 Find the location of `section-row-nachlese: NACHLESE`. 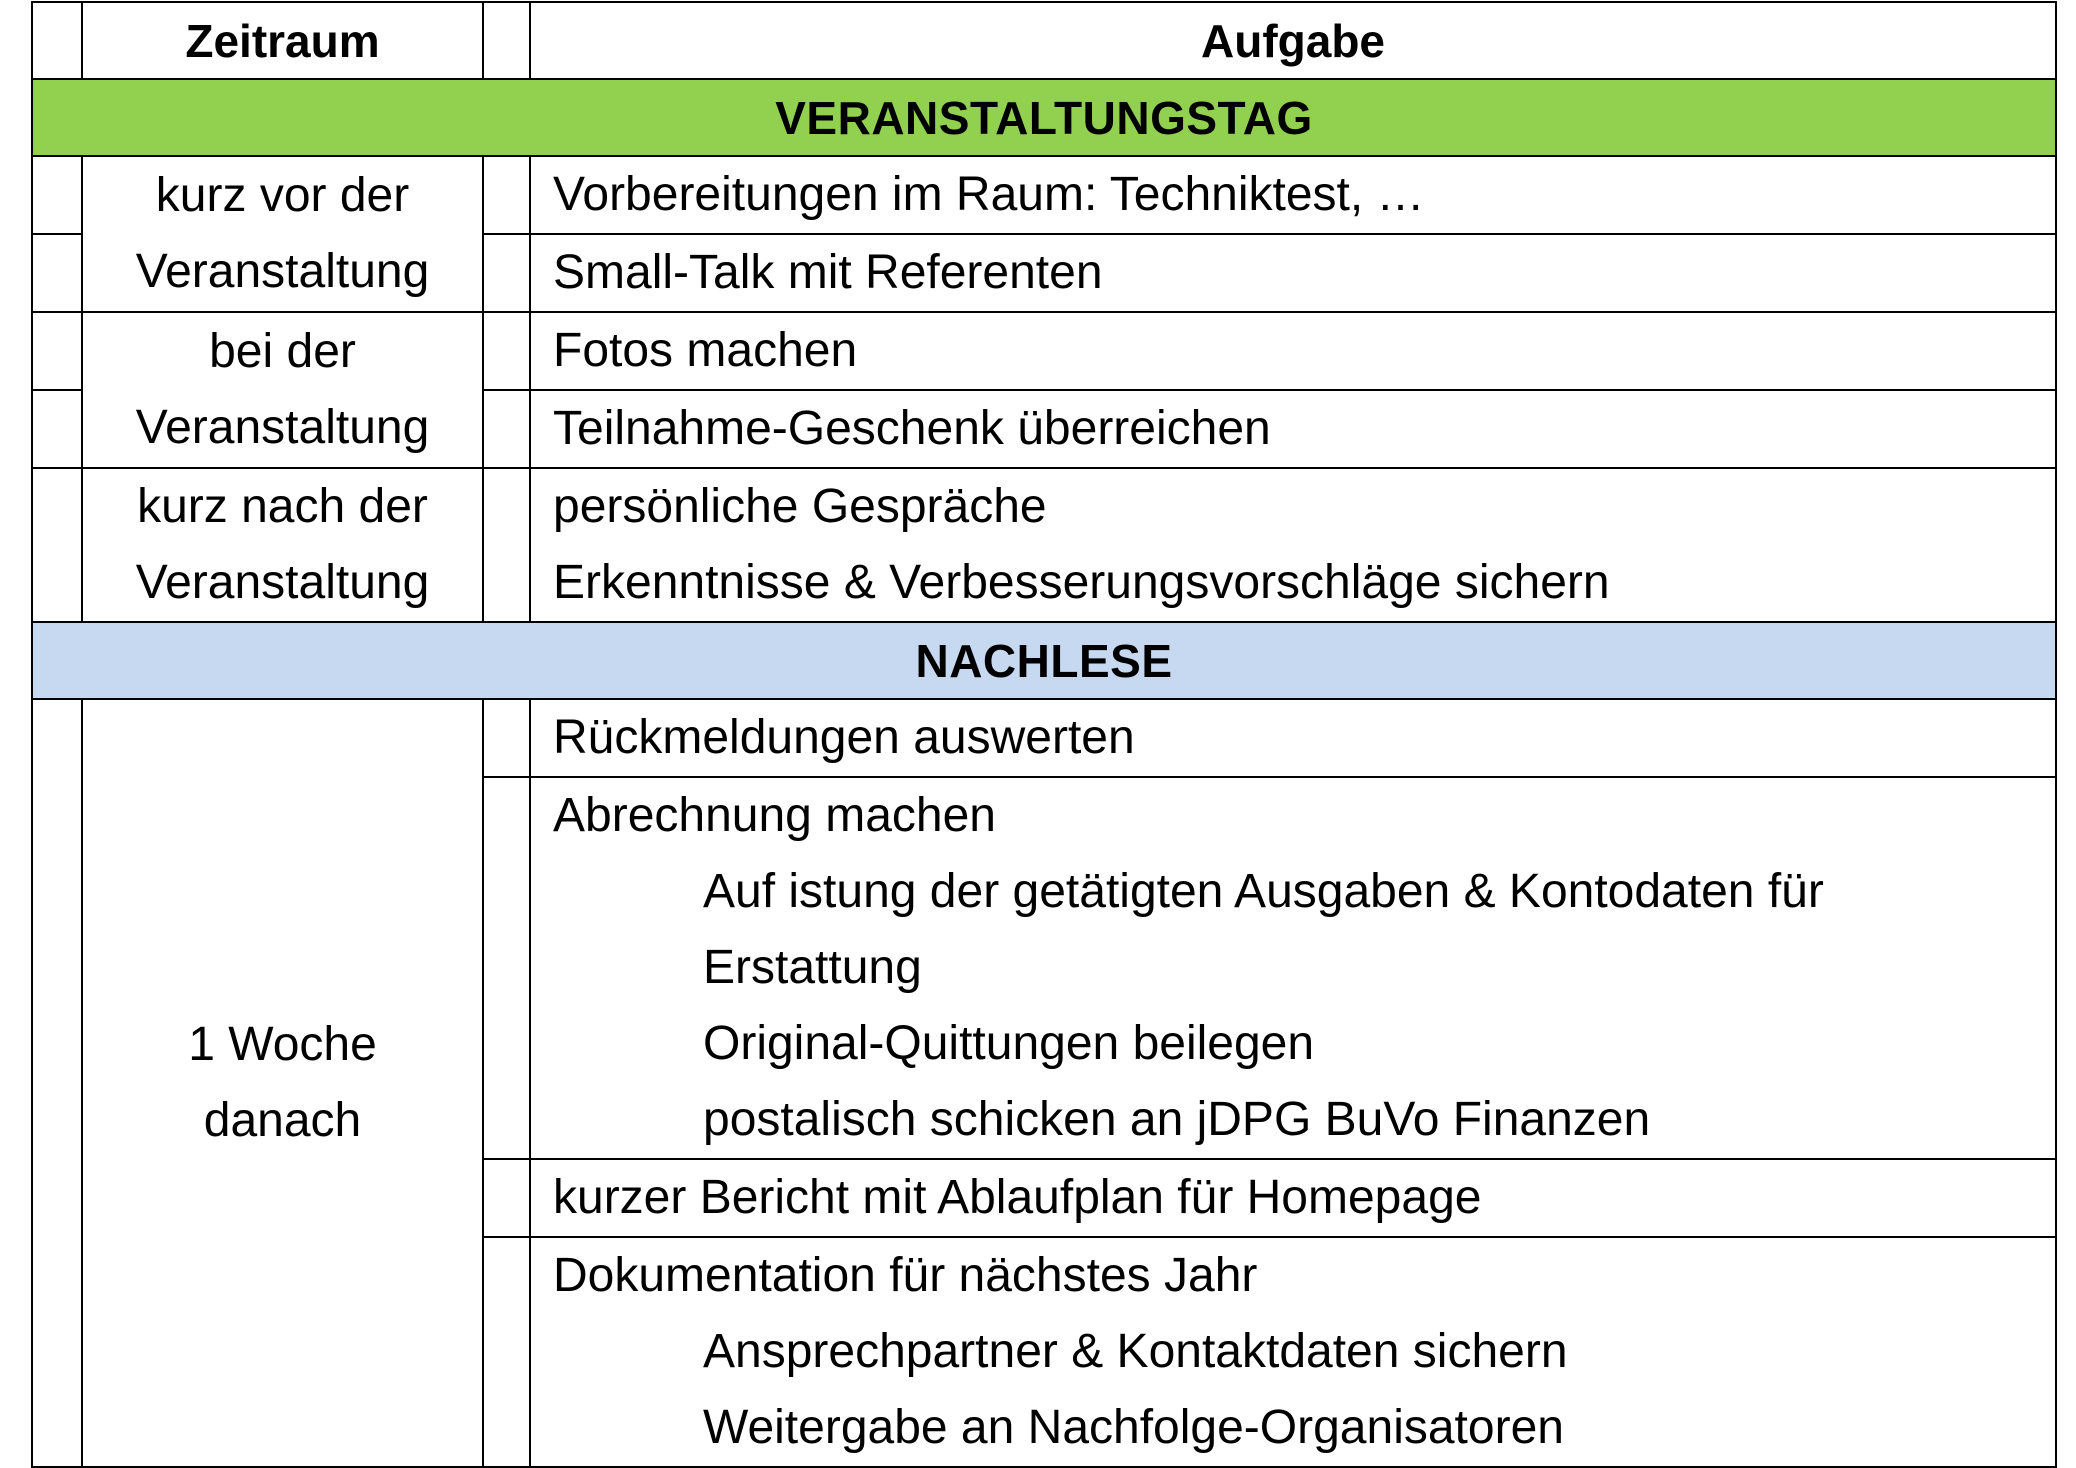

section-row-nachlese: NACHLESE is located at coordinates (1044, 660).